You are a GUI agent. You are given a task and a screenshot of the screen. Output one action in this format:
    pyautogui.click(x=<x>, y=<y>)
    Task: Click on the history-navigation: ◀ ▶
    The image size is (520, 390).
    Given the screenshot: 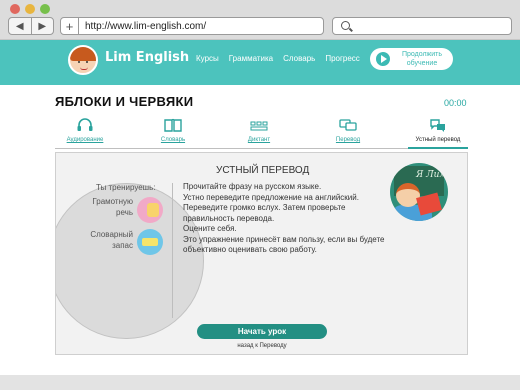 What is the action you would take?
    pyautogui.click(x=31, y=26)
    